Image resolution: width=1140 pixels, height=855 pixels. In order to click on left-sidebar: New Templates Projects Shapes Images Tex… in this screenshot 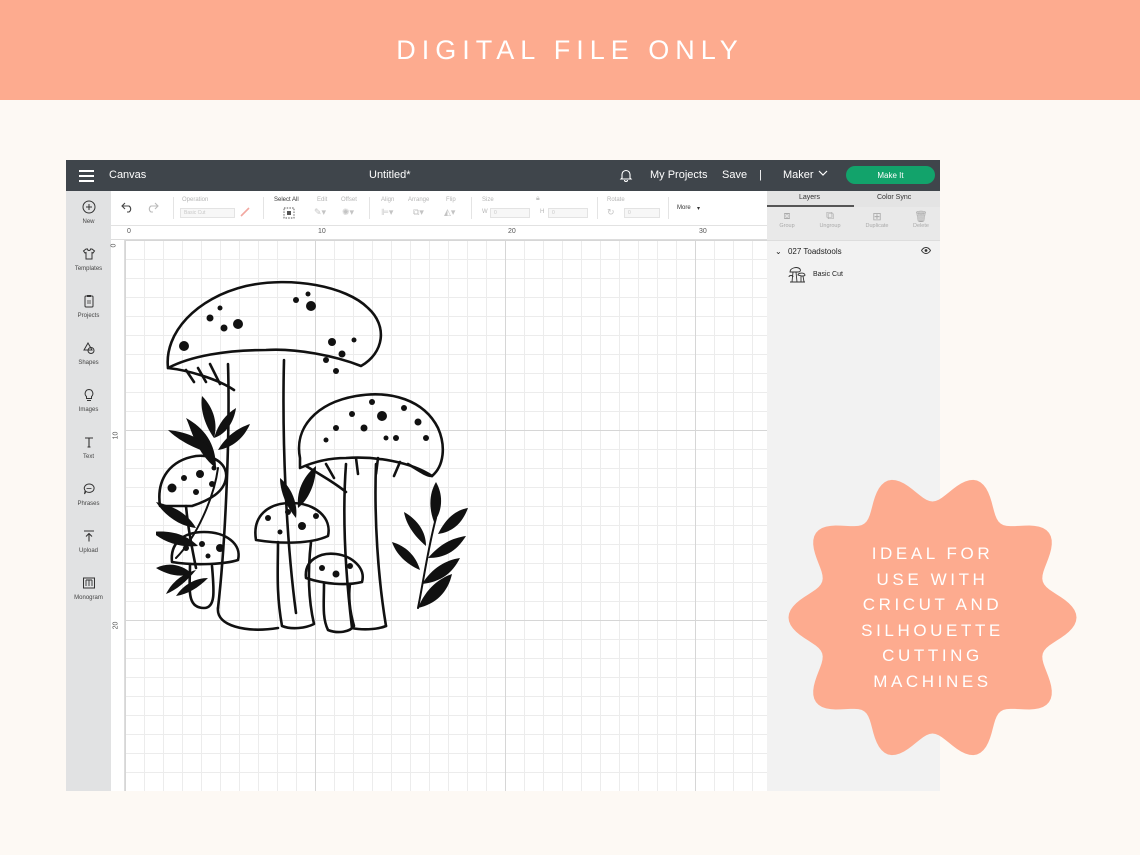, I will do `click(88, 491)`.